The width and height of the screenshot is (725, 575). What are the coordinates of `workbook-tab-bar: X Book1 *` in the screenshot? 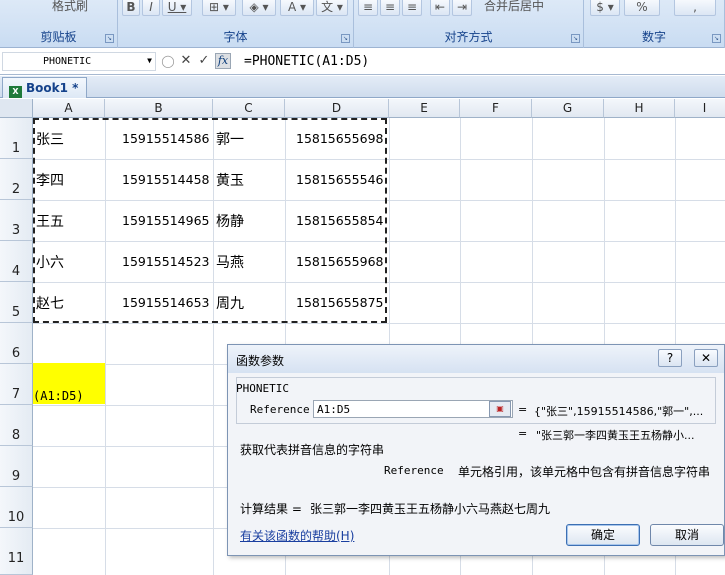 It's located at (362, 87).